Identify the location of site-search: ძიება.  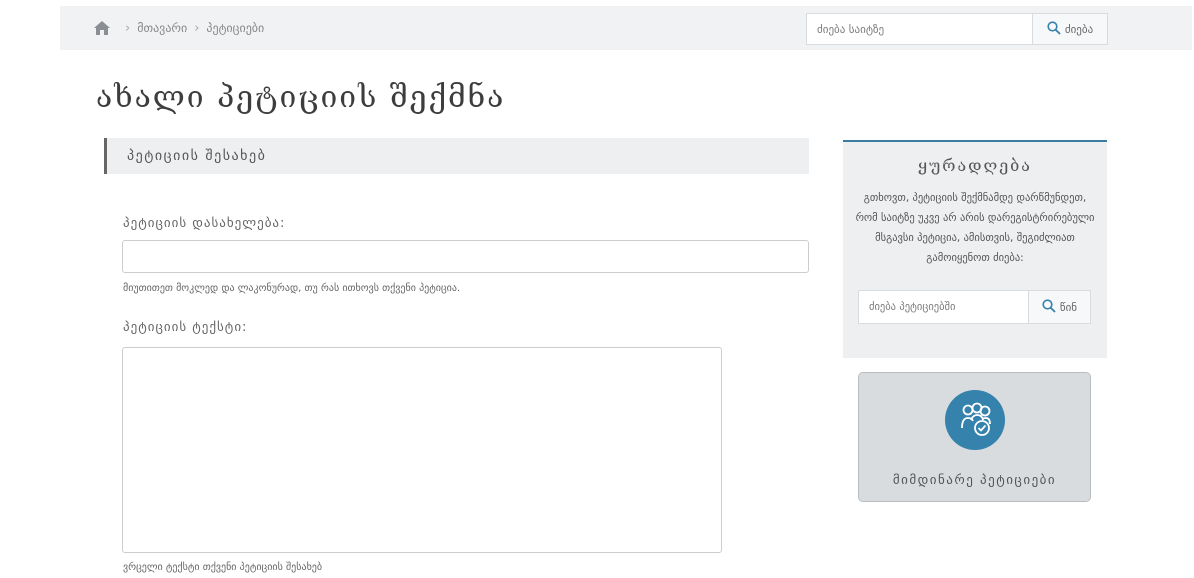
(957, 29).